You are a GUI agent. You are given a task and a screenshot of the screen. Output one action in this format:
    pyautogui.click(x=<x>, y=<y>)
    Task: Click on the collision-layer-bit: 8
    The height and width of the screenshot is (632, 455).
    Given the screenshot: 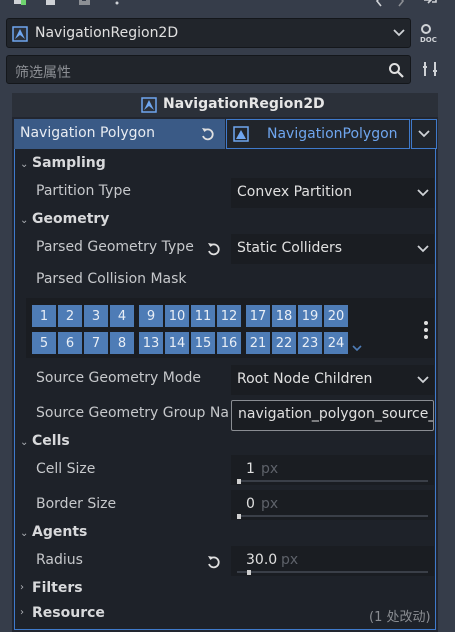 What is the action you would take?
    pyautogui.click(x=122, y=343)
    